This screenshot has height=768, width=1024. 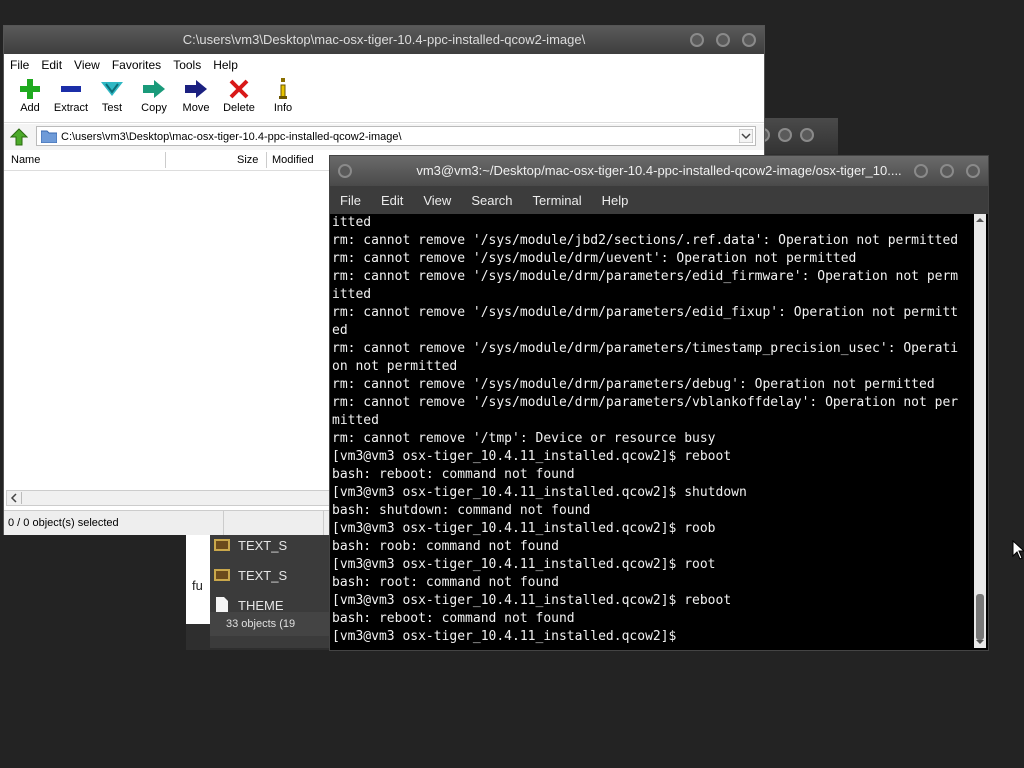 I want to click on menu-help: Help, so click(x=225, y=65).